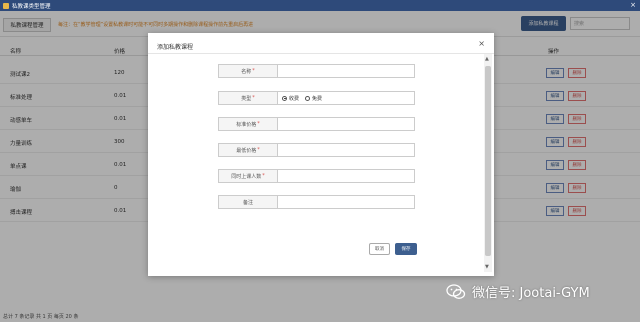  I want to click on standard-price-label: 标准价格 *, so click(248, 124).